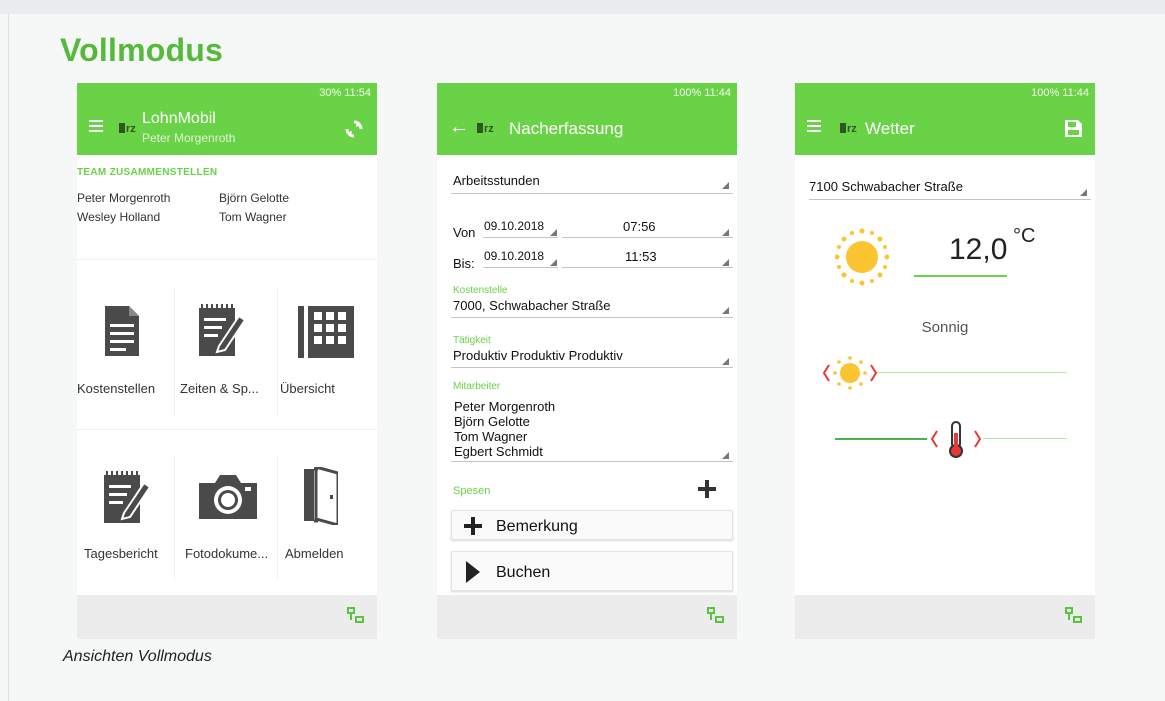 The height and width of the screenshot is (701, 1165). I want to click on tile-tagesbericht: Tagesbericht, so click(125, 517).